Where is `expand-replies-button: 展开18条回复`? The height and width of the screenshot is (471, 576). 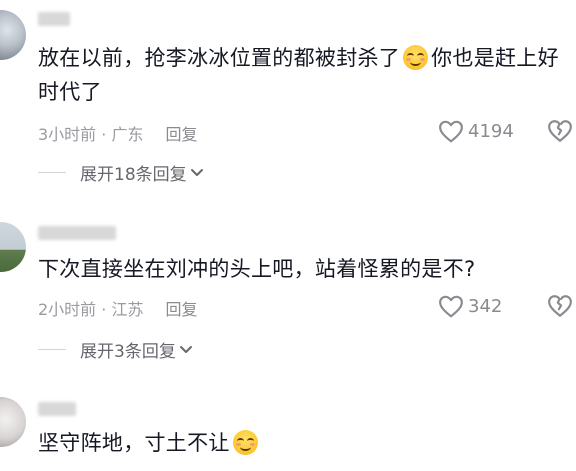 expand-replies-button: 展开18条回复 is located at coordinates (121, 172).